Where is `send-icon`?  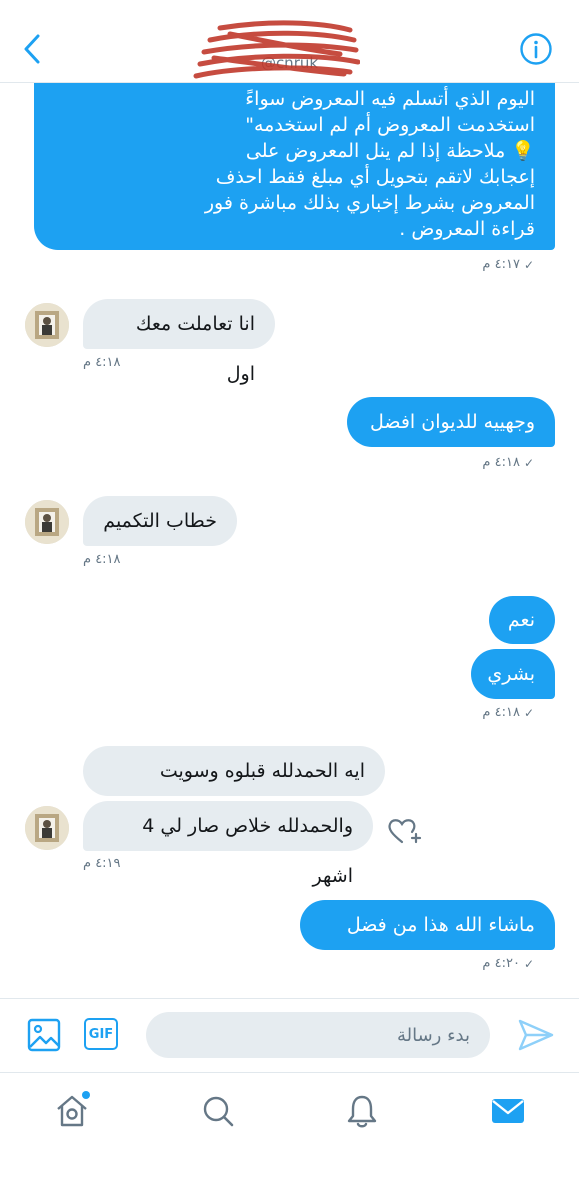 send-icon is located at coordinates (536, 1035).